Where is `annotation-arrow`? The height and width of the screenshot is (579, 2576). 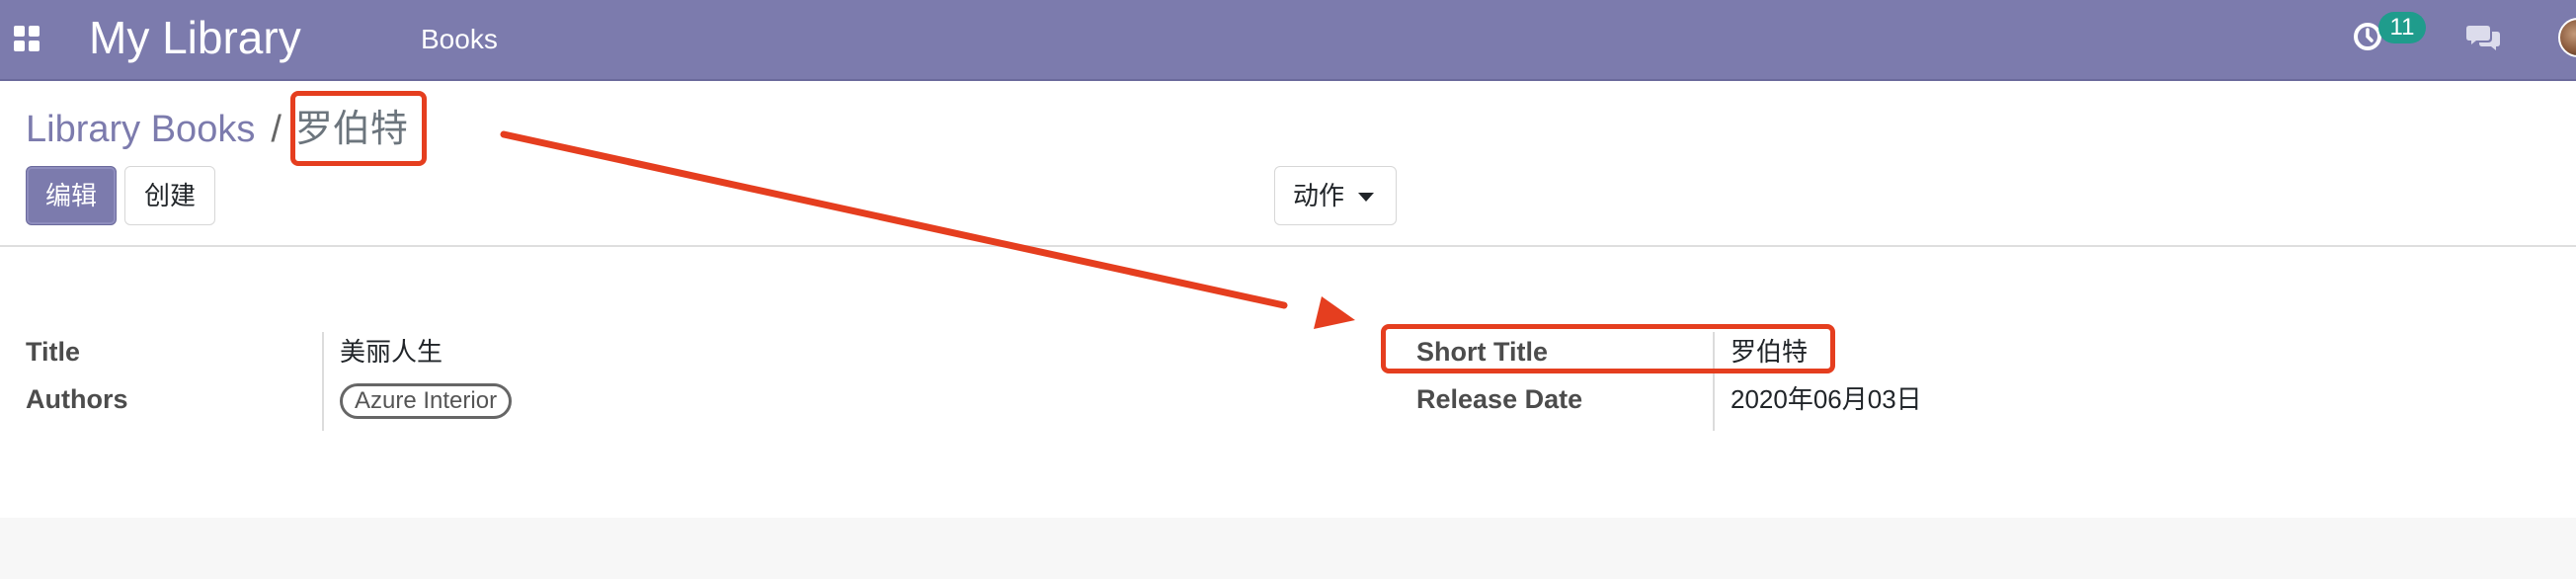 annotation-arrow is located at coordinates (927, 229).